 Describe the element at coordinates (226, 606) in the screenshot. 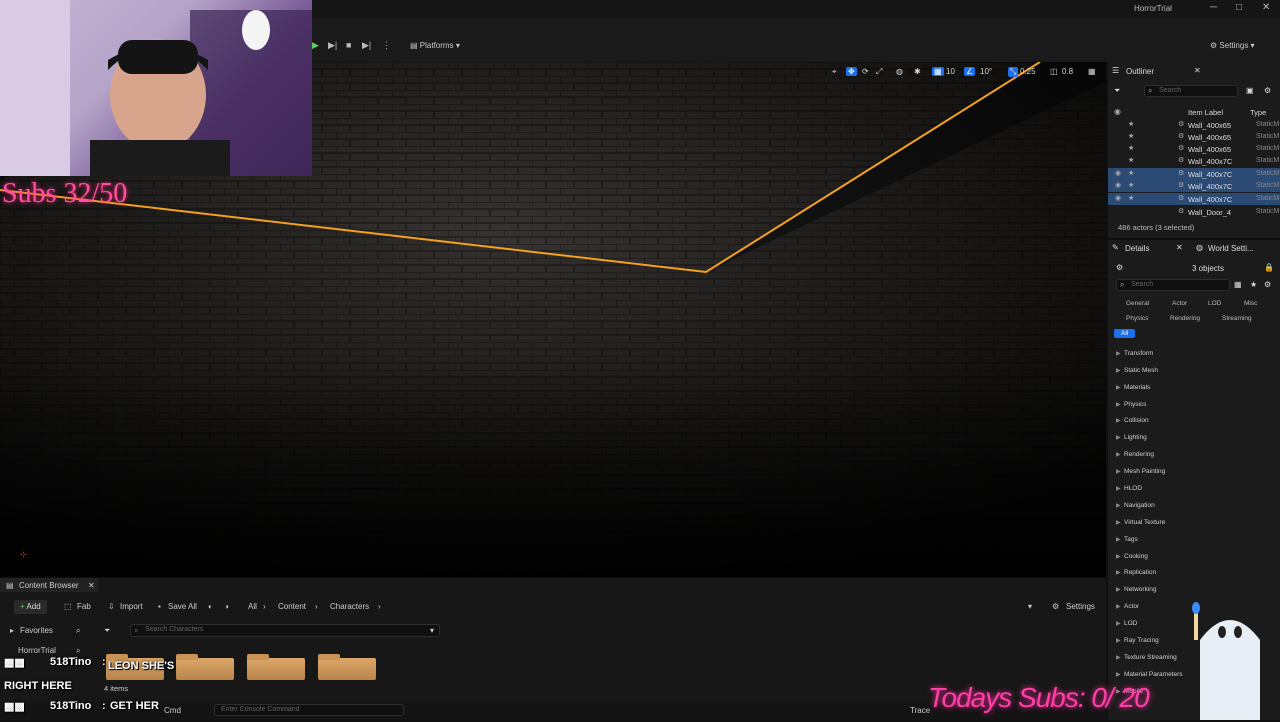

I see `history-forward-icon: ◑` at that location.